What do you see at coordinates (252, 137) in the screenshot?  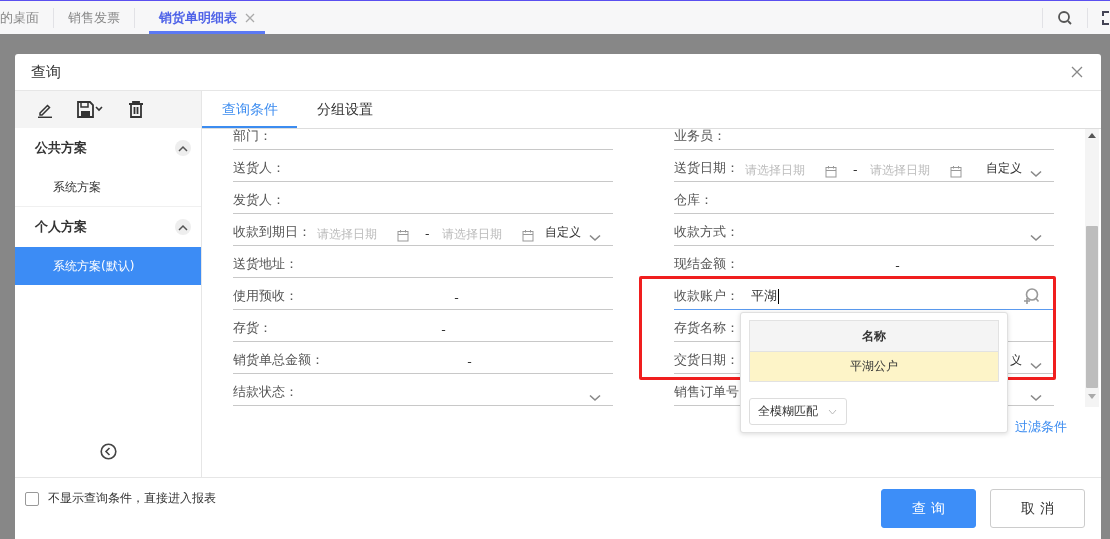 I see `field-label: 部门：` at bounding box center [252, 137].